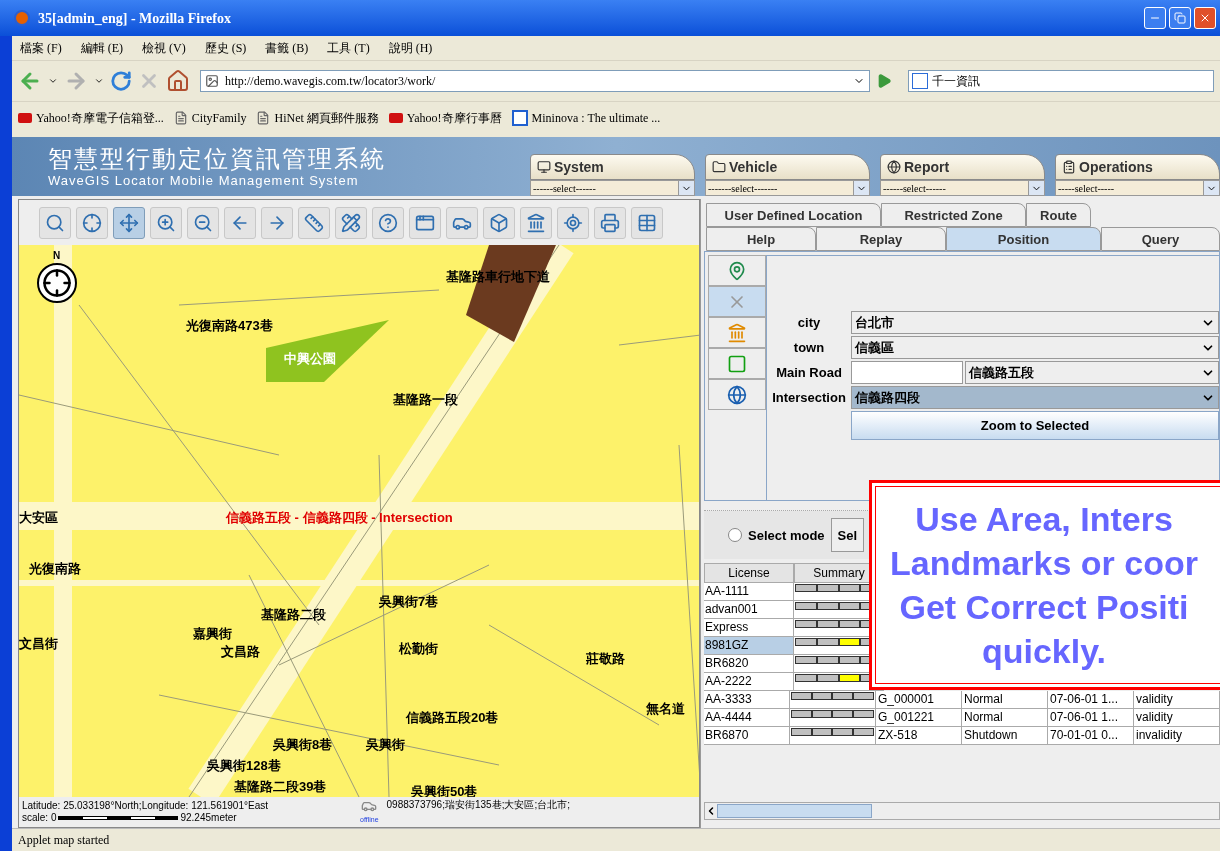 This screenshot has height=851, width=1220. Describe the element at coordinates (847, 535) in the screenshot. I see `select-button: Sel` at that location.